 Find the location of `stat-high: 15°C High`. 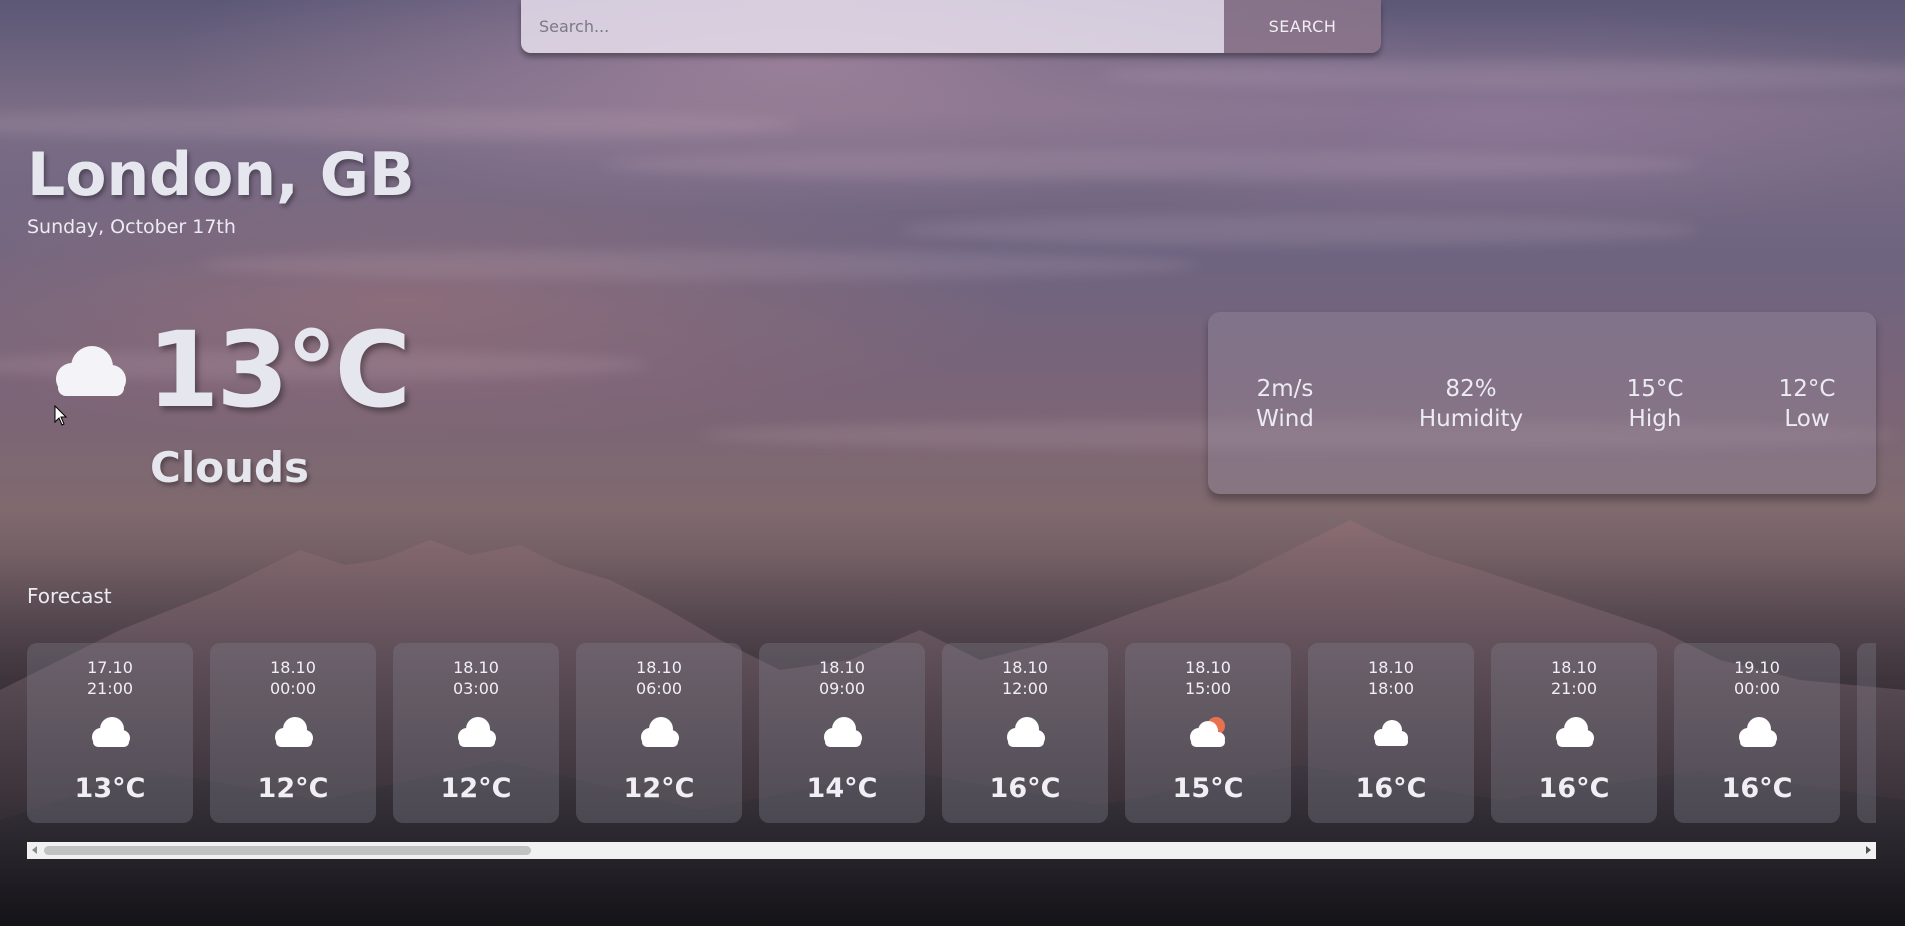

stat-high: 15°C High is located at coordinates (1655, 404).